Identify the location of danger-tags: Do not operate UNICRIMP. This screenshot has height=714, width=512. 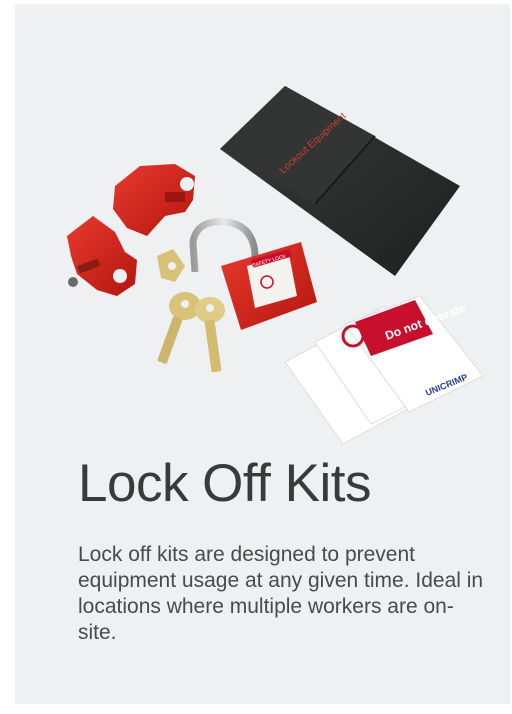
(384, 369).